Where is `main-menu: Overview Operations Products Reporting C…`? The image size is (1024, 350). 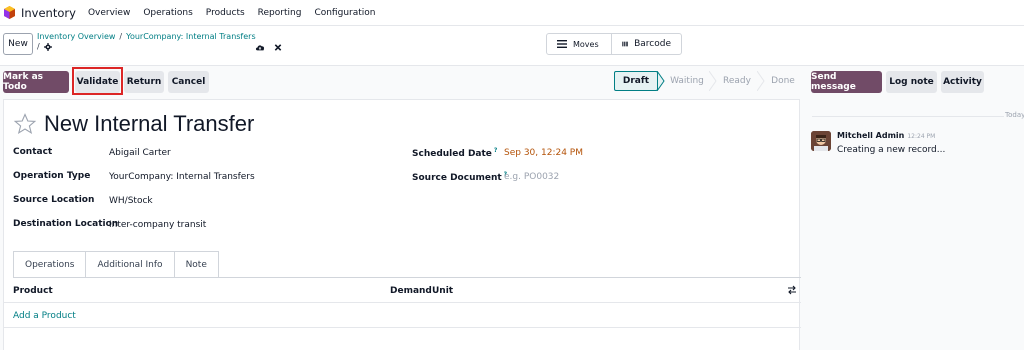 main-menu: Overview Operations Products Reporting C… is located at coordinates (238, 13).